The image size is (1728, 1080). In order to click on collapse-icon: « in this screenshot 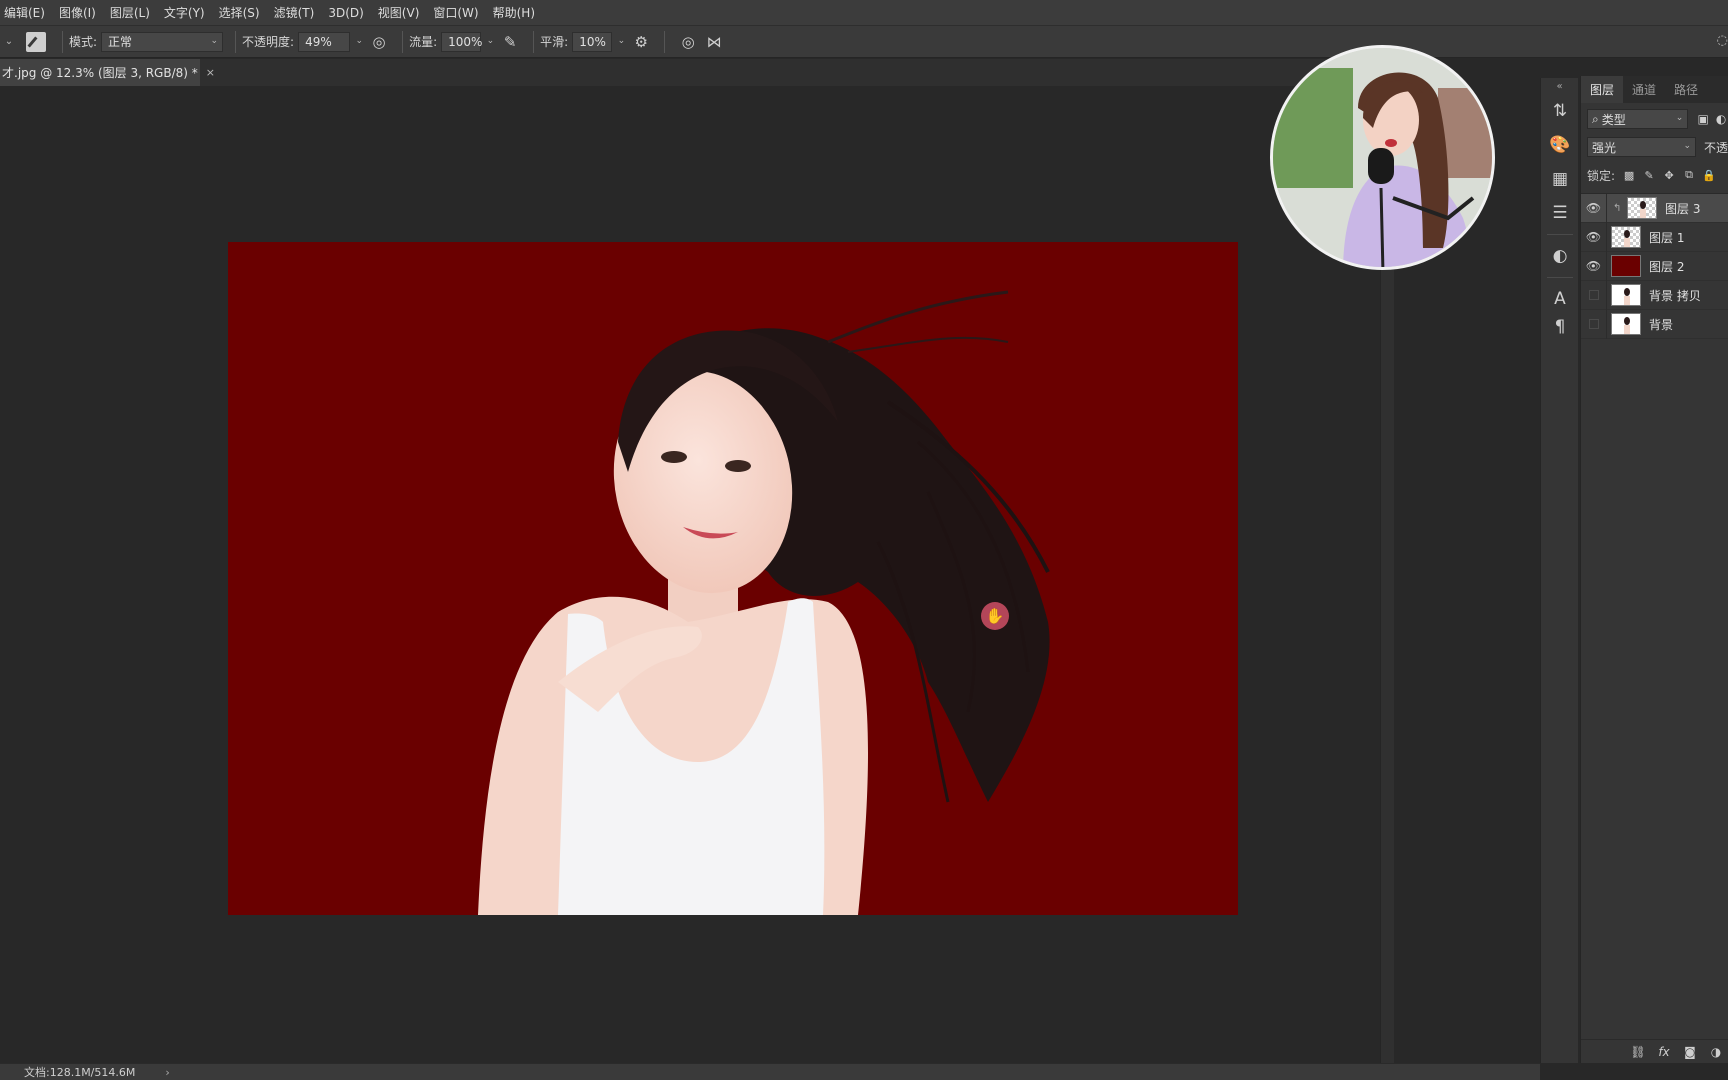, I will do `click(1559, 86)`.